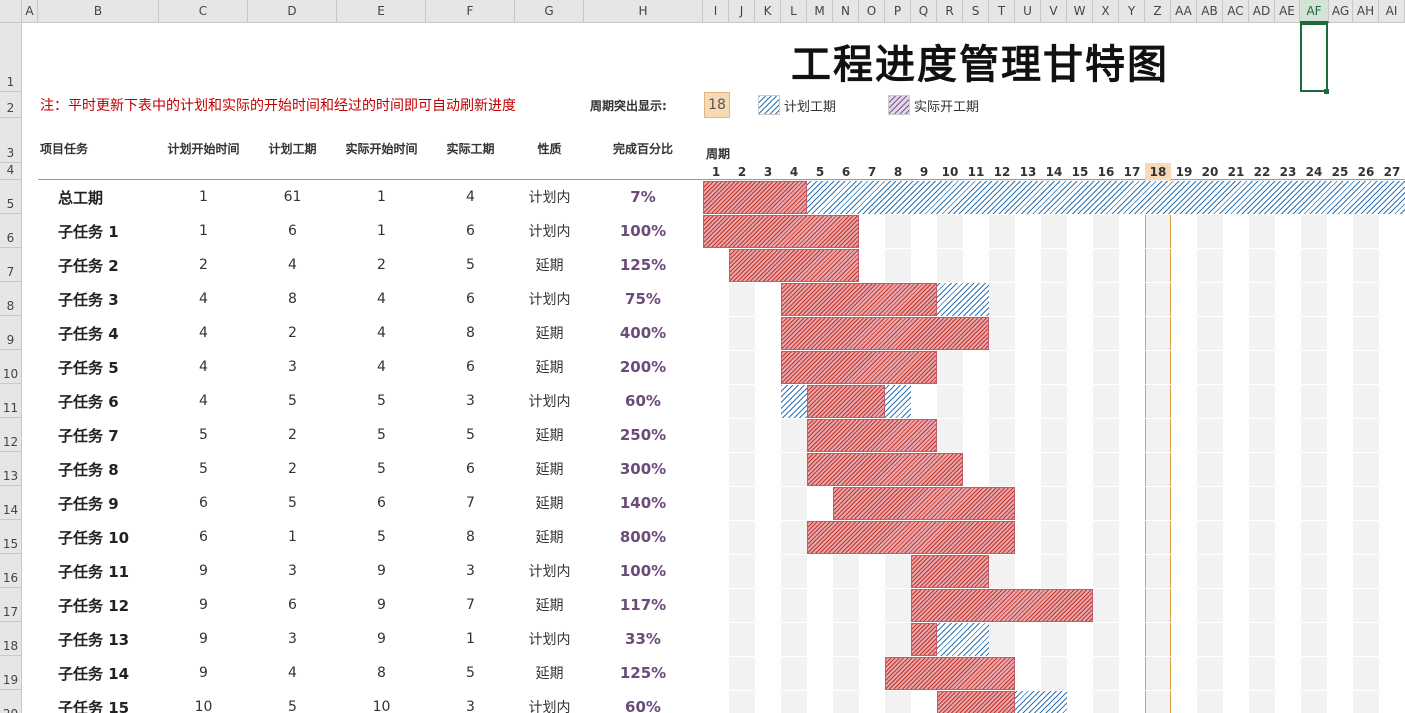 The image size is (1405, 713). What do you see at coordinates (924, 11) in the screenshot?
I see `column-header-q: Q` at bounding box center [924, 11].